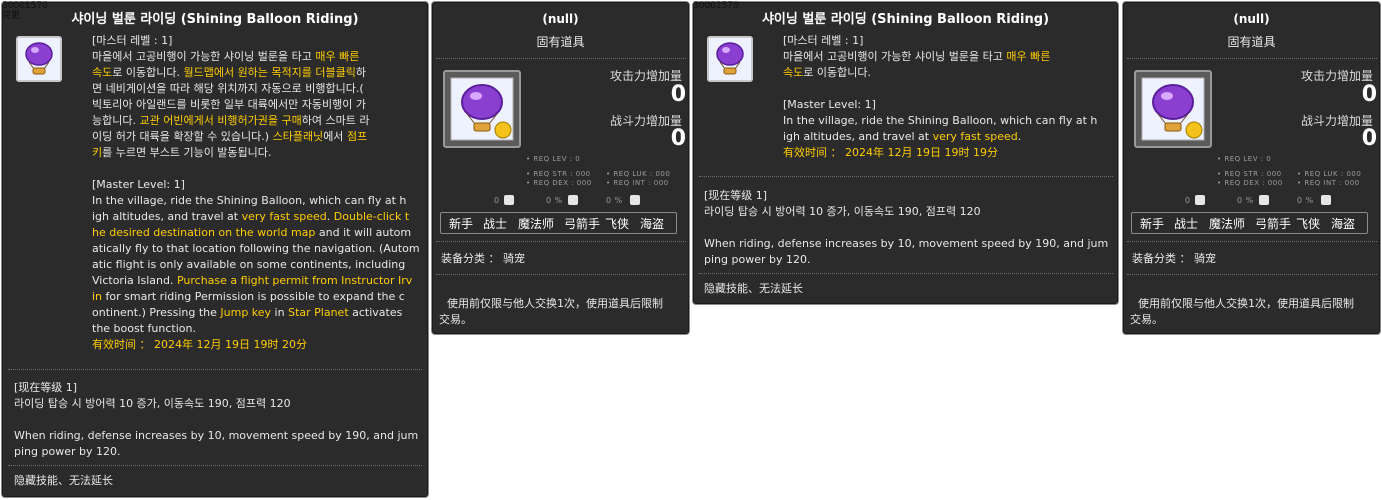 This screenshot has height=500, width=1382. I want to click on skill-icon-frame, so click(730, 59).